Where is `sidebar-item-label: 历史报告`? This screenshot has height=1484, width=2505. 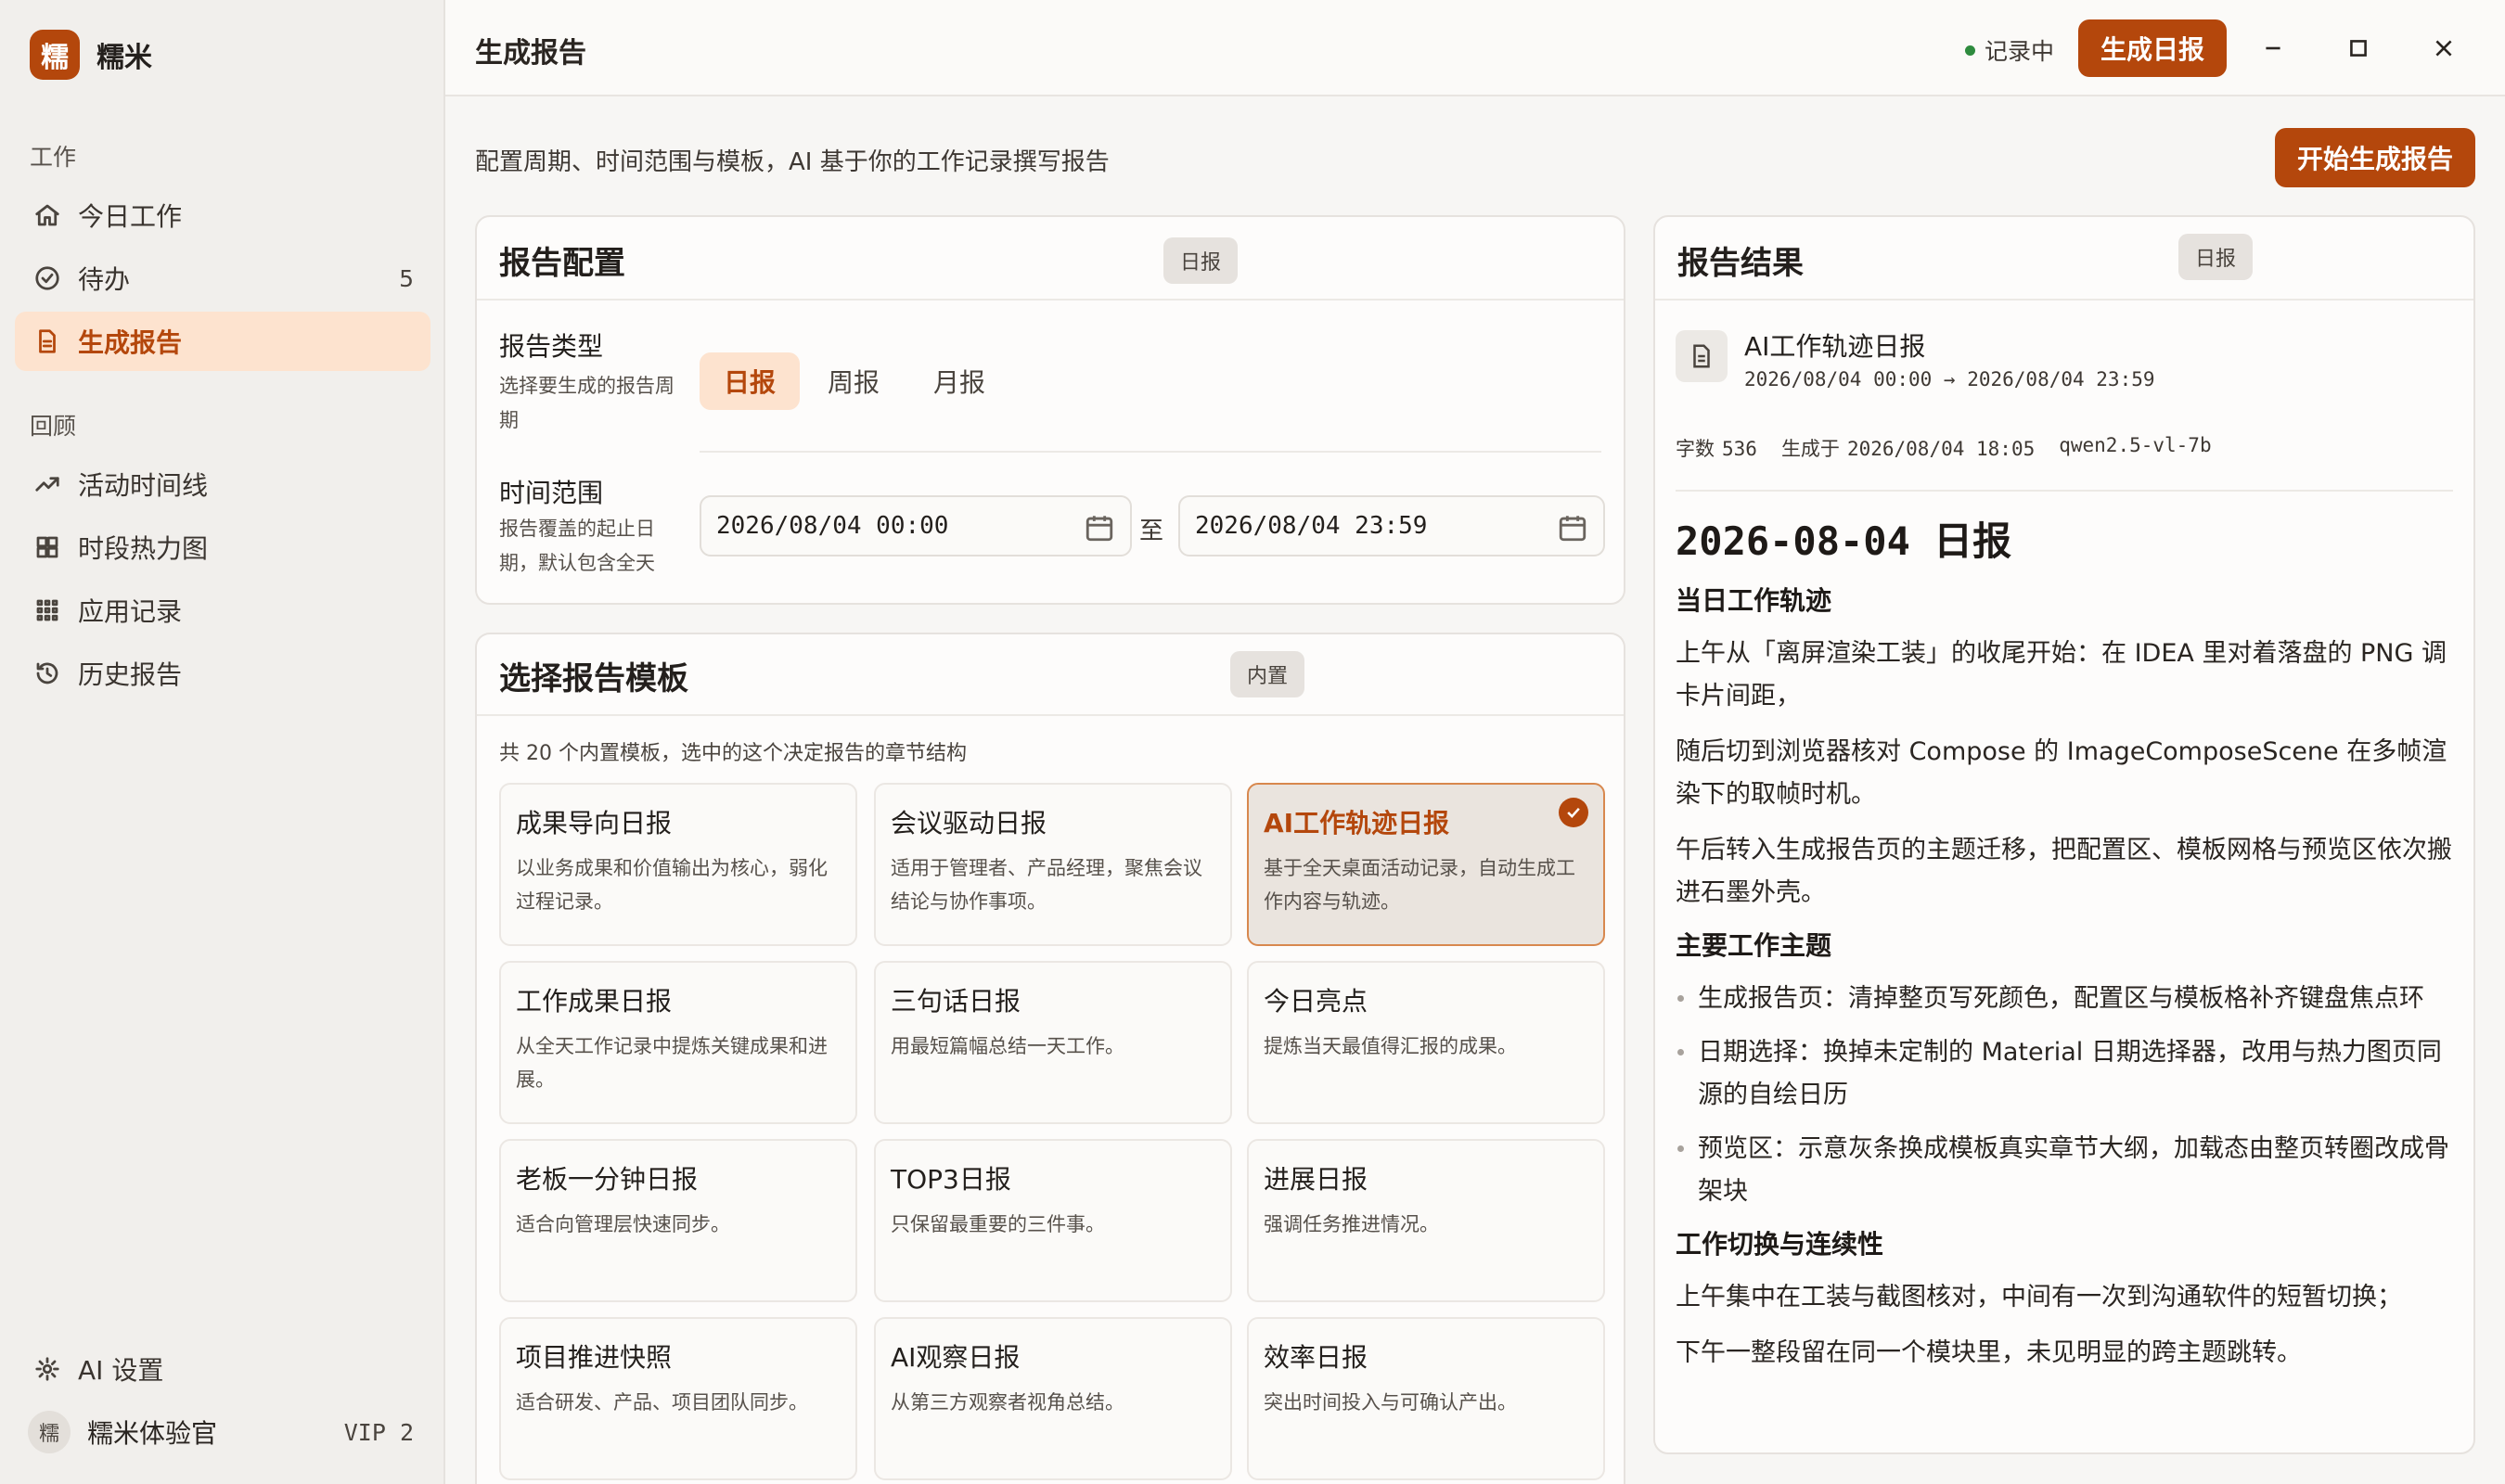
sidebar-item-label: 历史报告 is located at coordinates (131, 674).